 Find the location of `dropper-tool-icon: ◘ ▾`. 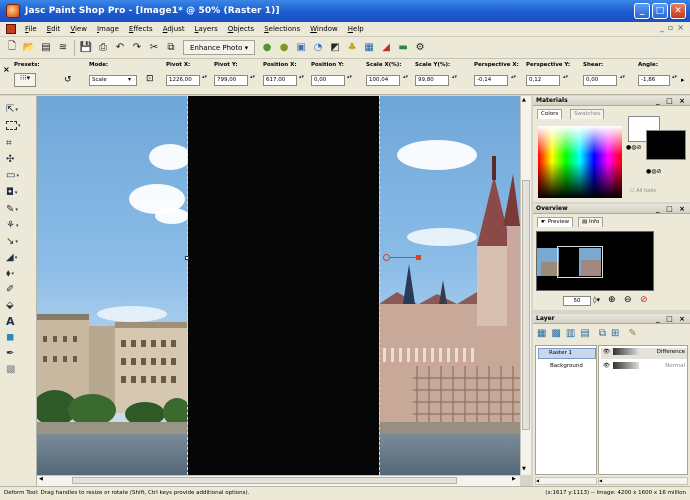

dropper-tool-icon: ◘ ▾ is located at coordinates (19, 192).